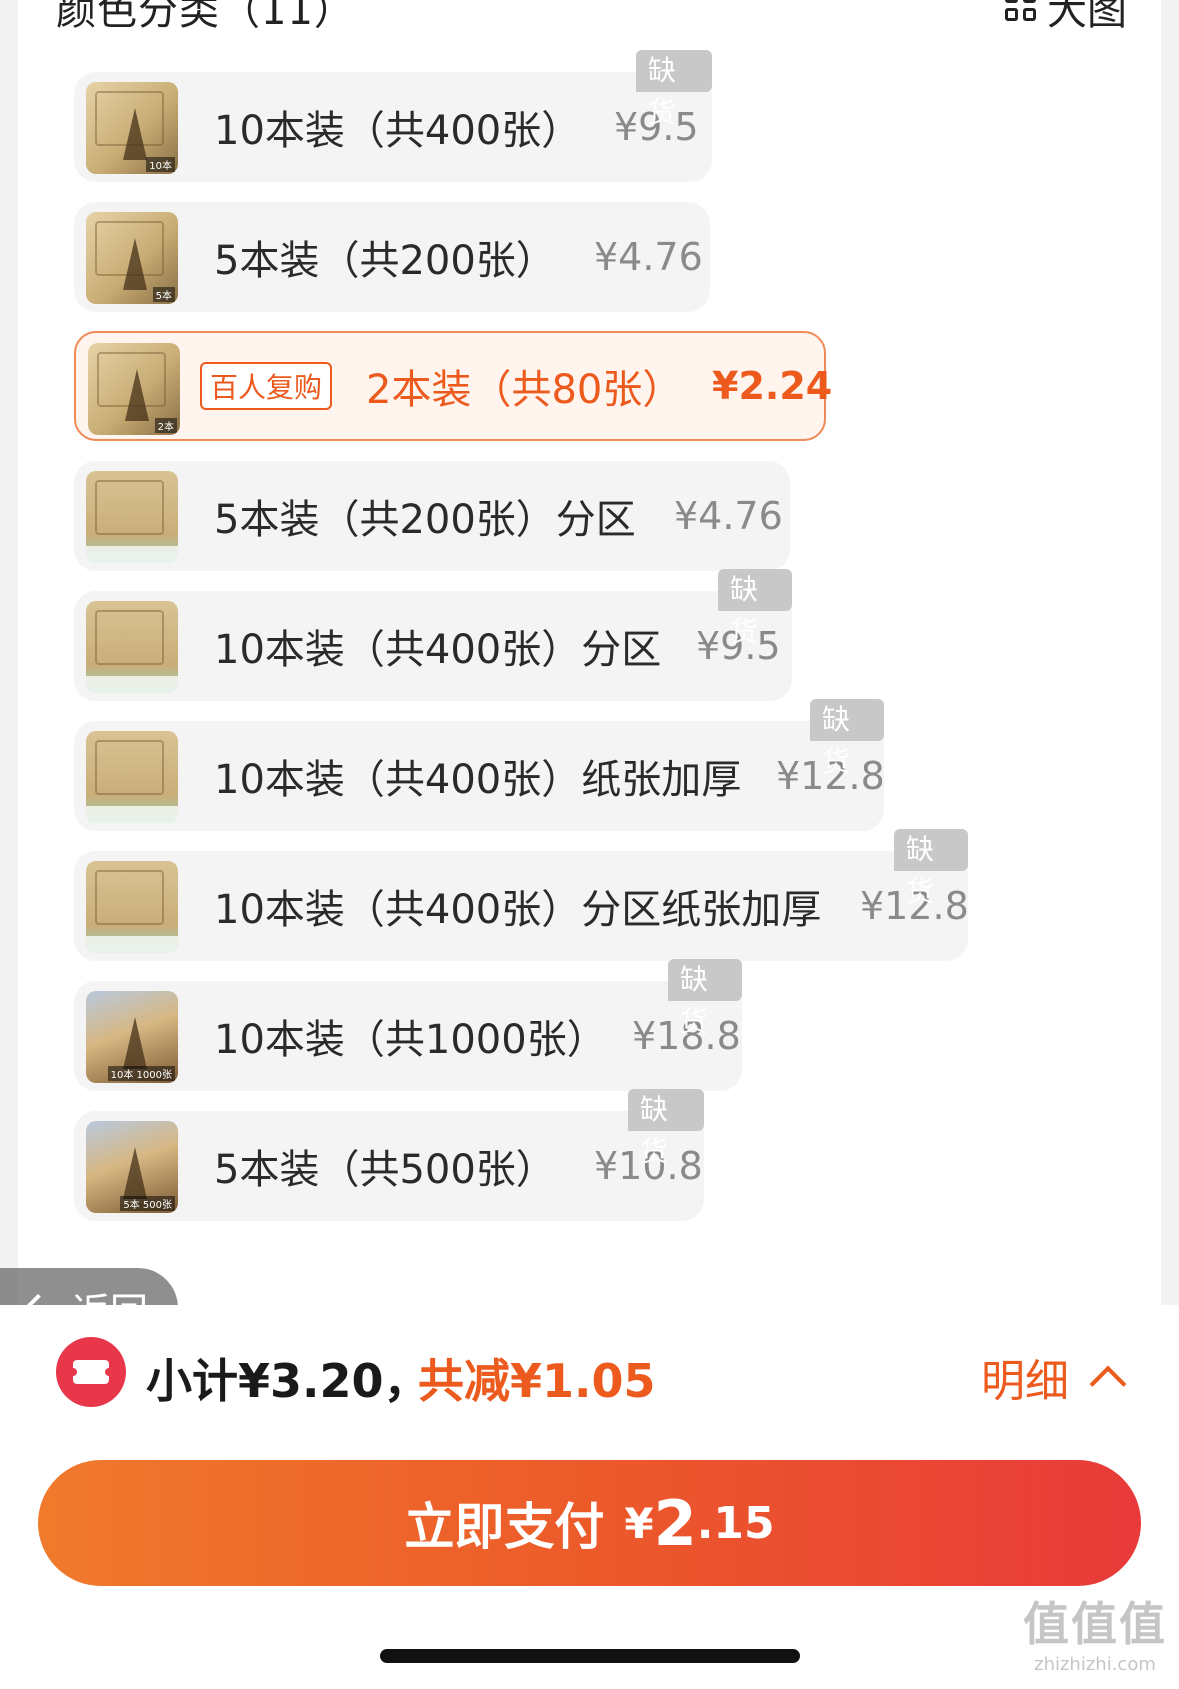  What do you see at coordinates (288, 1381) in the screenshot?
I see `subtotal-text: 小计¥3.20，` at bounding box center [288, 1381].